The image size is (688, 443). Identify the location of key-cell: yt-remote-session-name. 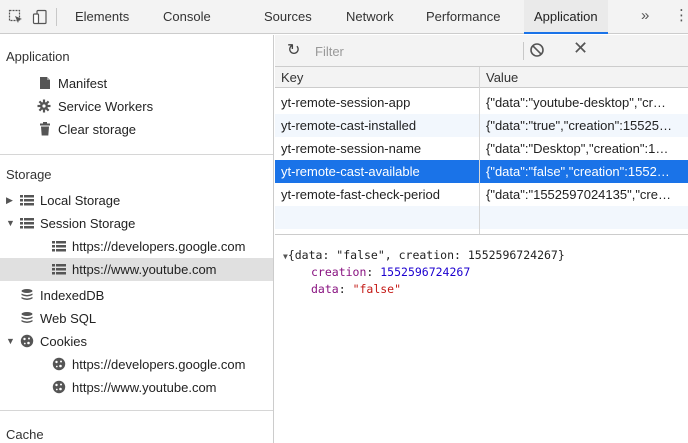
(351, 148).